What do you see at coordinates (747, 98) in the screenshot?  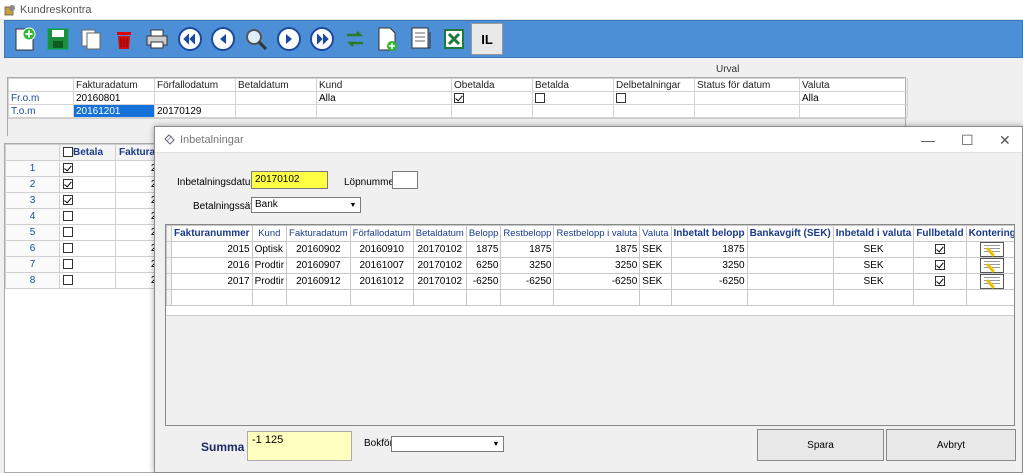 I see `filter-from-status` at bounding box center [747, 98].